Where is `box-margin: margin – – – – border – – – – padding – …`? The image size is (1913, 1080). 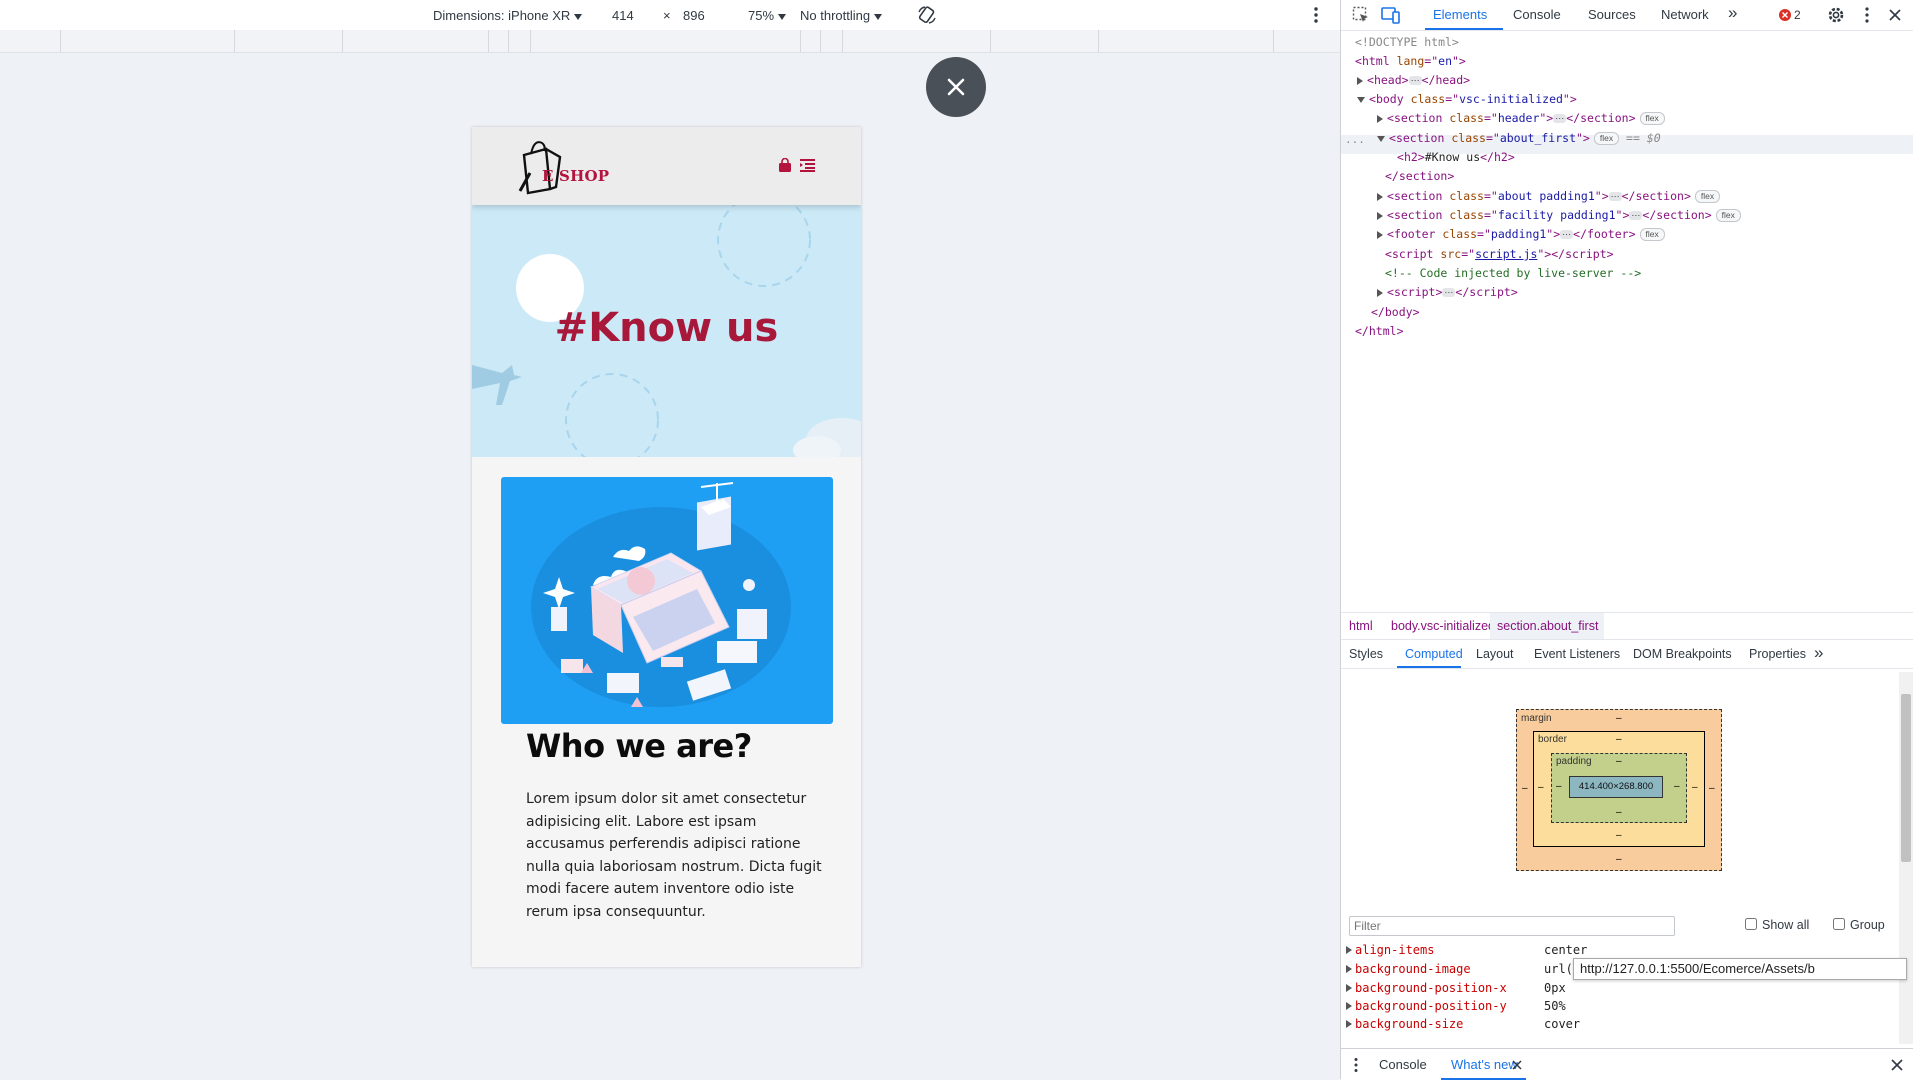 box-margin: margin – – – – border – – – – padding – … is located at coordinates (1619, 790).